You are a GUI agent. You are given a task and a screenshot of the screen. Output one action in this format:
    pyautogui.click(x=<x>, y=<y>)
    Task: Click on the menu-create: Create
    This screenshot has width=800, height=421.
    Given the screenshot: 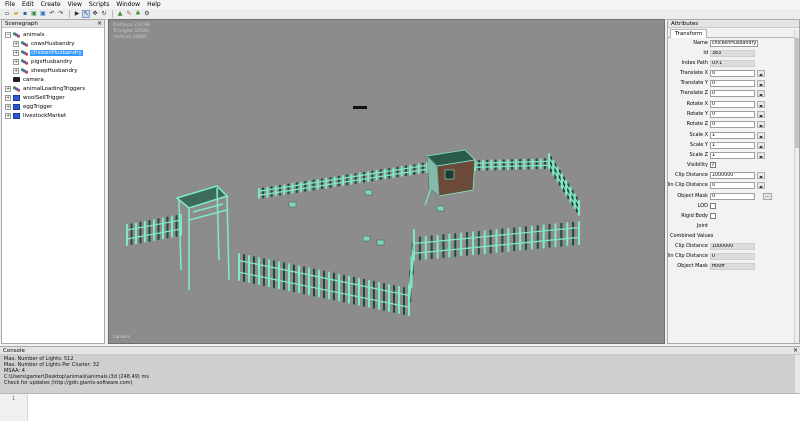 What is the action you would take?
    pyautogui.click(x=51, y=4)
    